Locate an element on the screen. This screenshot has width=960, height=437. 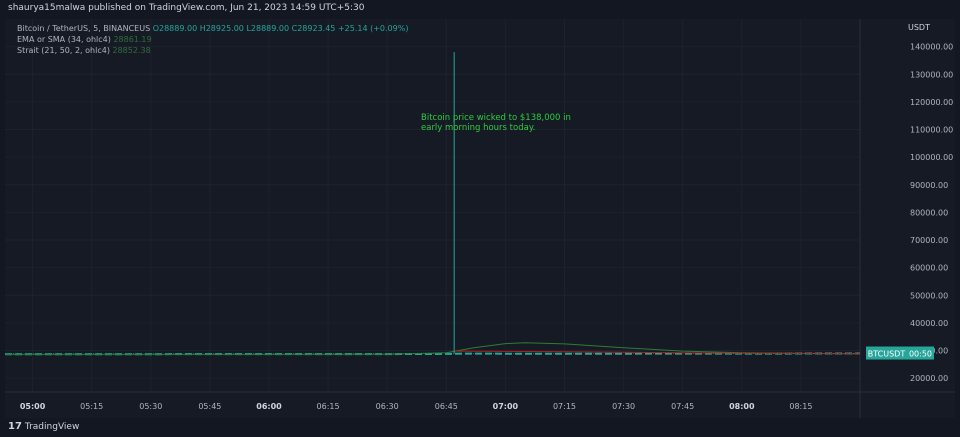
legend-open: O28889.00 is located at coordinates (175, 28).